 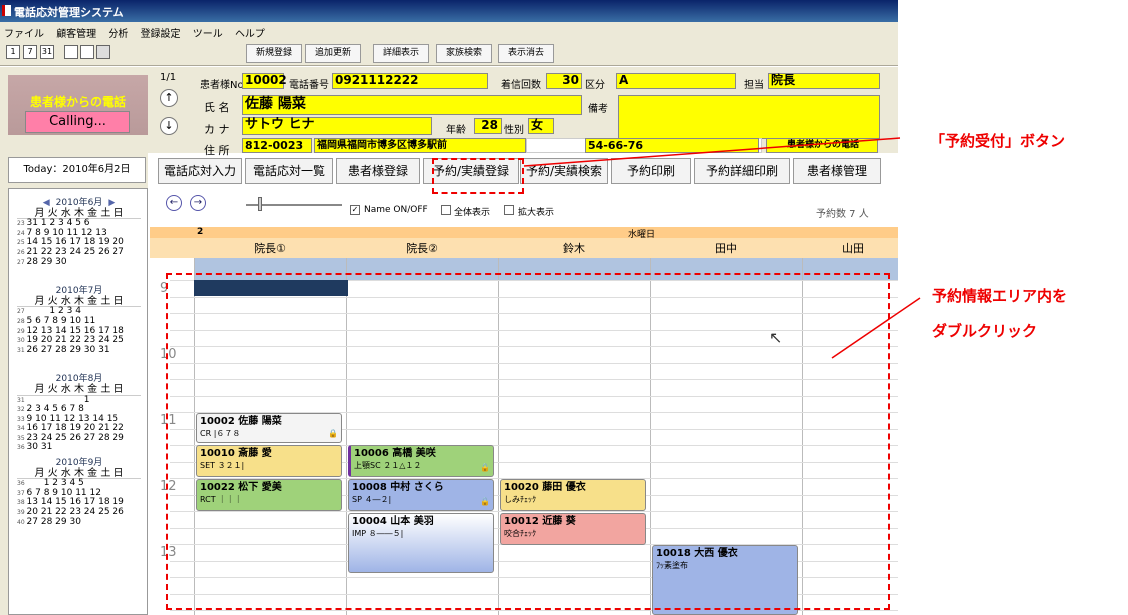 I want to click on annotation-area-label-1: 予約情報エリア内を, so click(x=1000, y=296).